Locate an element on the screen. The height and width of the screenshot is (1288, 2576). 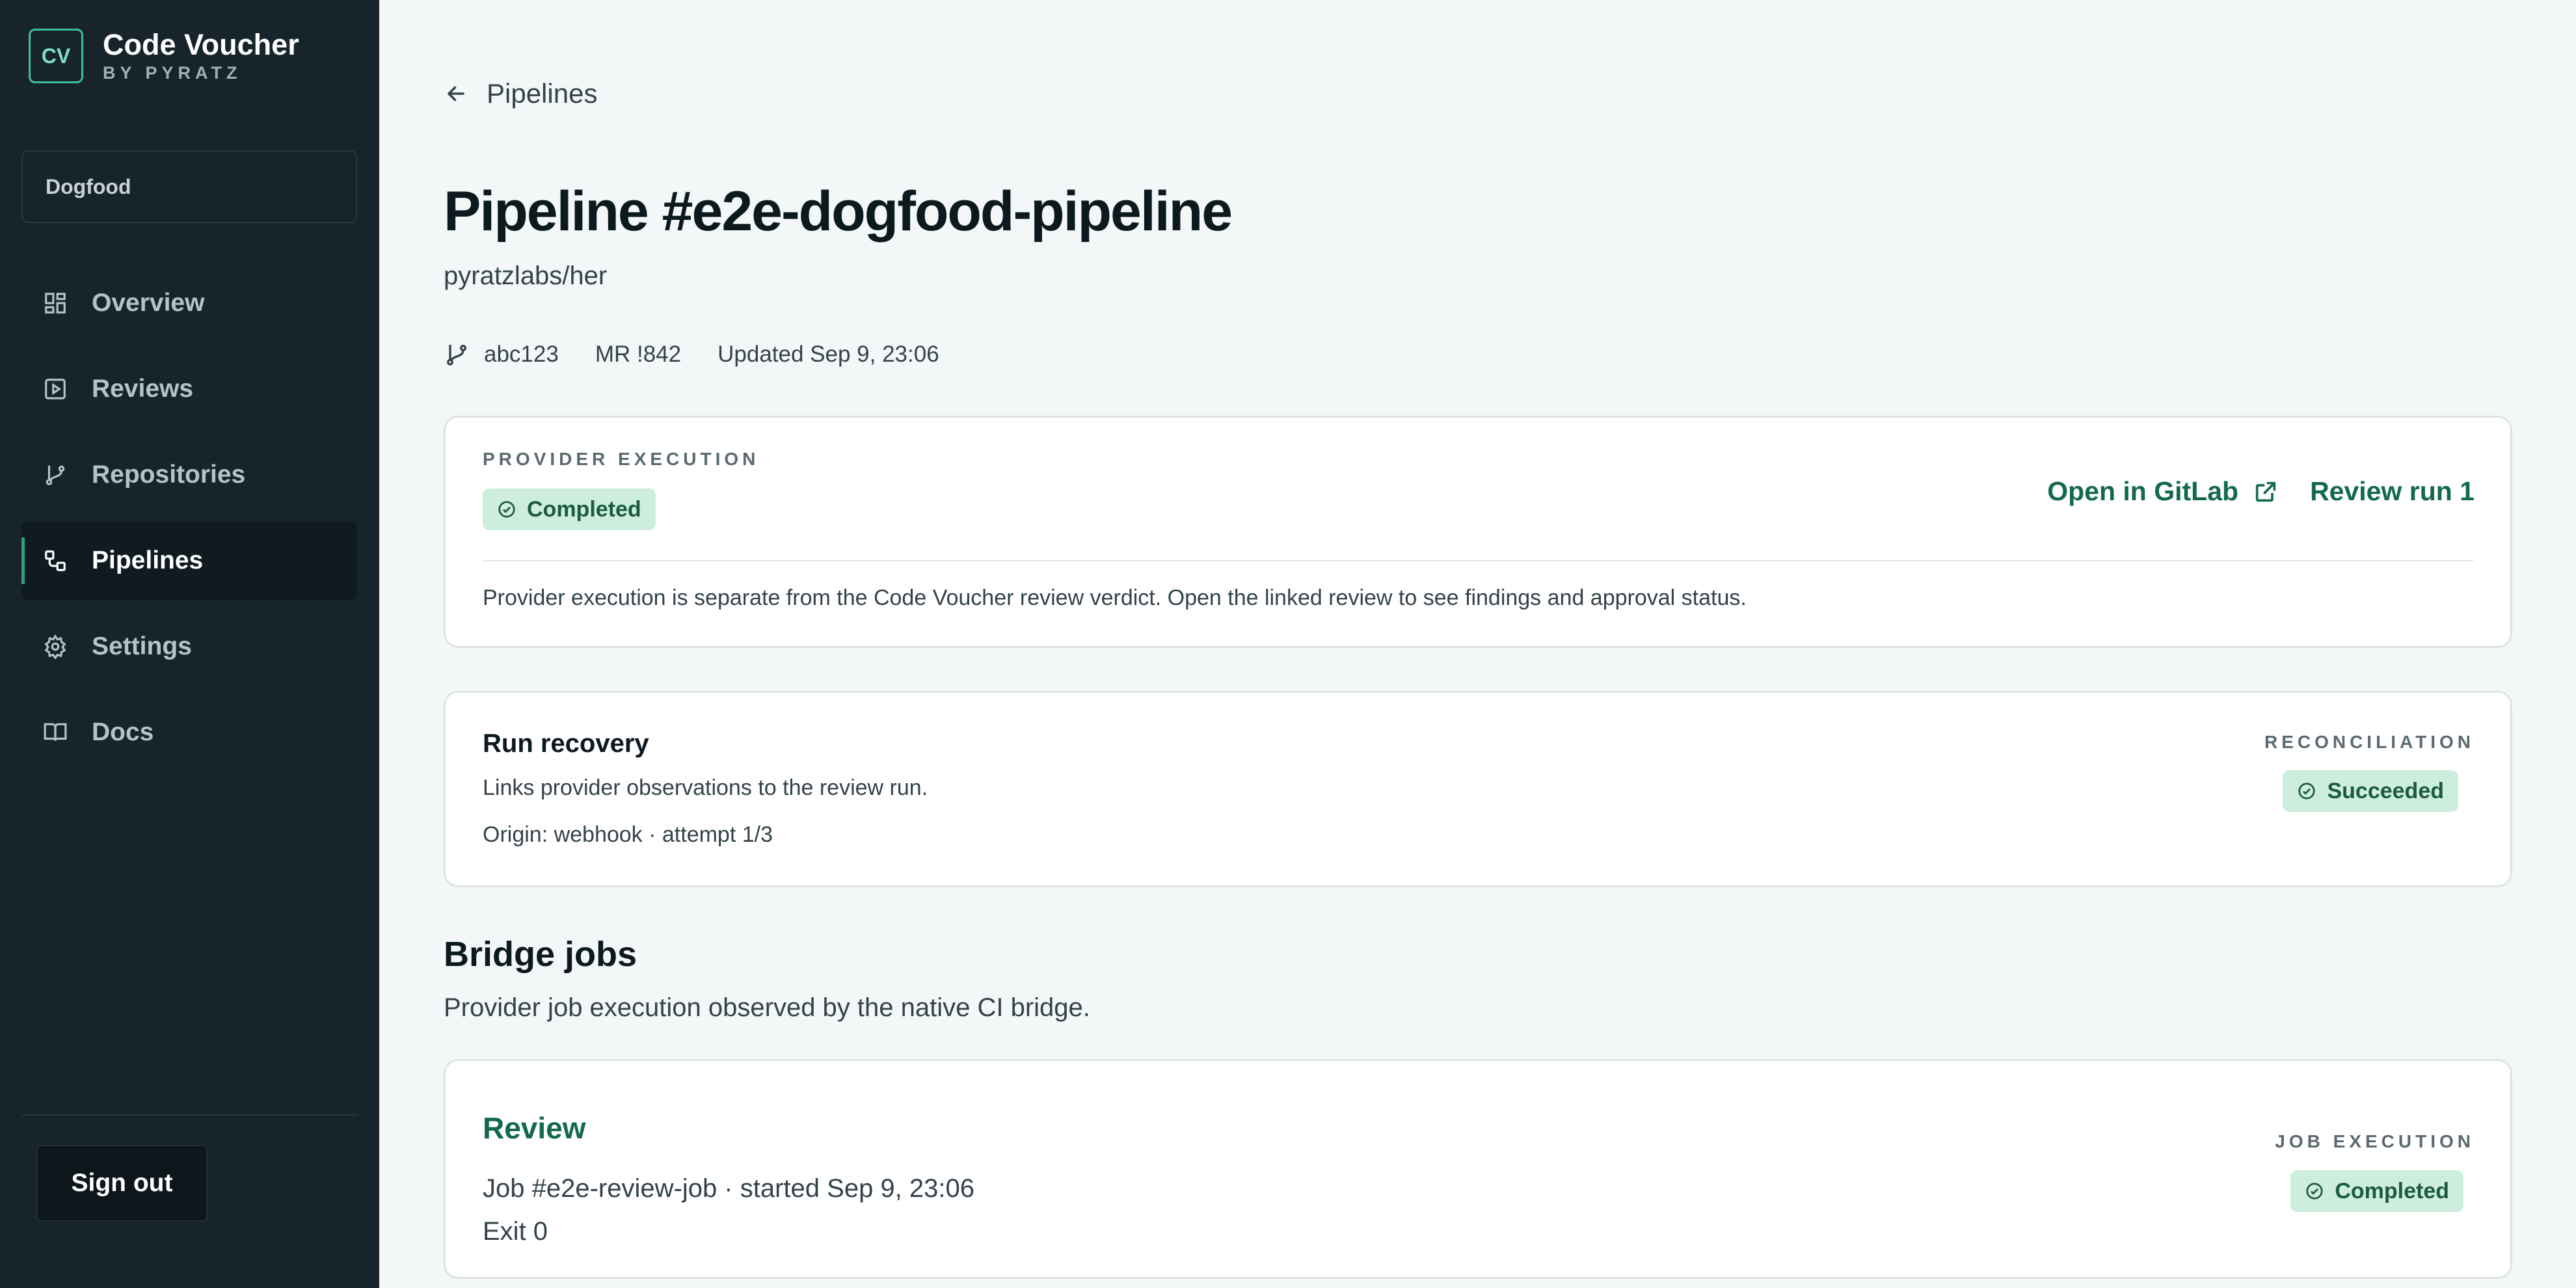
divider is located at coordinates (1478, 560).